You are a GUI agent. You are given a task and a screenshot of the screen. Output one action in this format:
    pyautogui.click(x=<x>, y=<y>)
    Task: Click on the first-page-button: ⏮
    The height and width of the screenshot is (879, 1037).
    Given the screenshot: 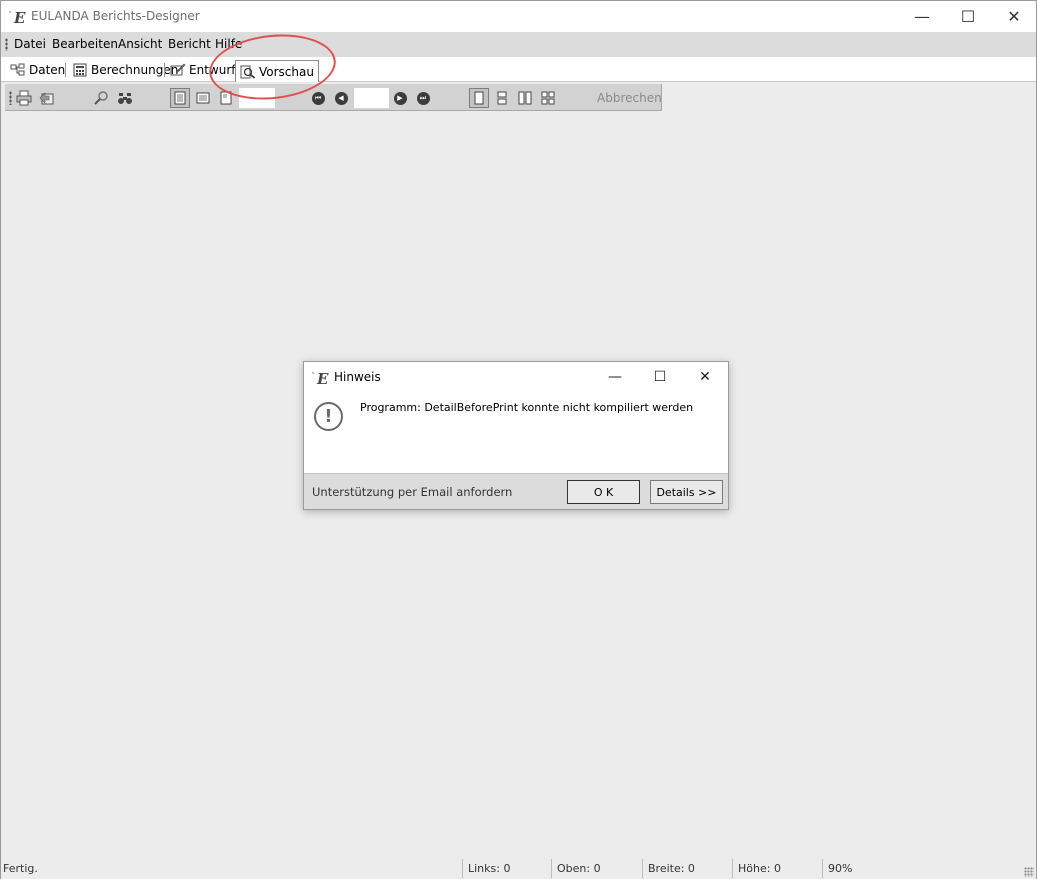 What is the action you would take?
    pyautogui.click(x=318, y=98)
    